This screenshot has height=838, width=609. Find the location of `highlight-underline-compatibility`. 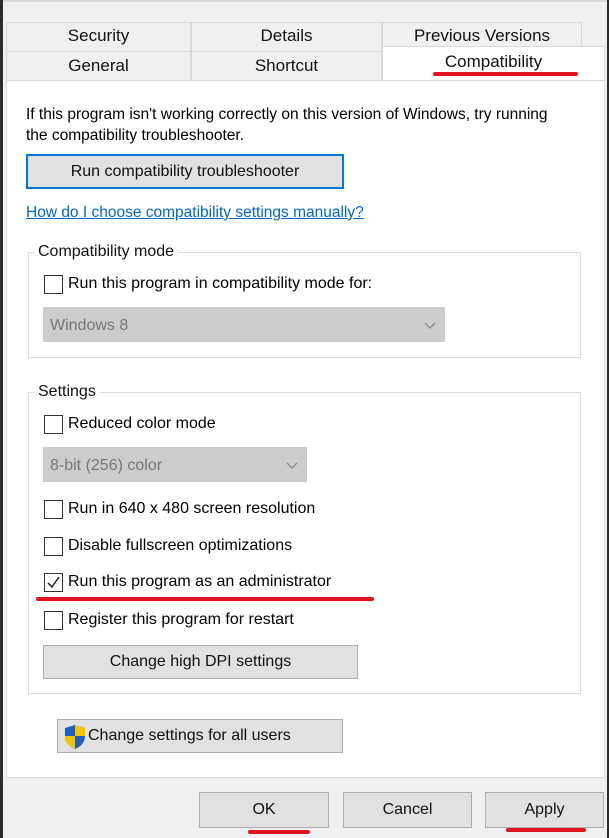

highlight-underline-compatibility is located at coordinates (505, 74).